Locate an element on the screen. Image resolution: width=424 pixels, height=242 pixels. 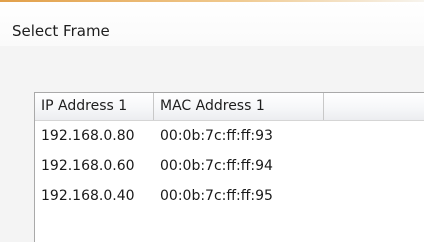
ip-address-cell: 192.168.0.40 is located at coordinates (88, 196).